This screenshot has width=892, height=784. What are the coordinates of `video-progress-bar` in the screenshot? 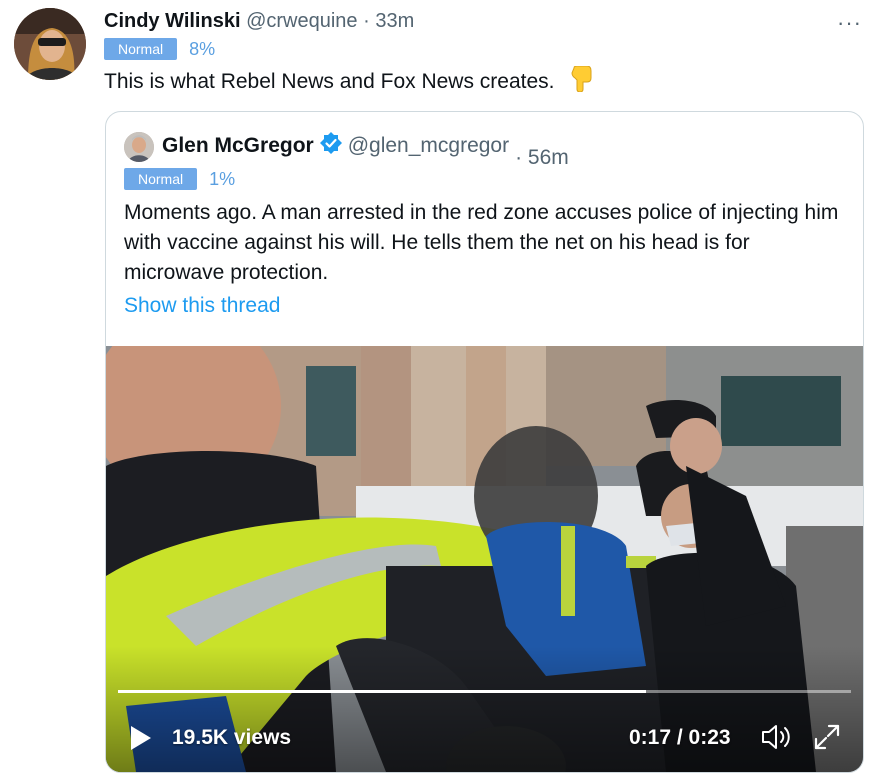 It's located at (484, 691).